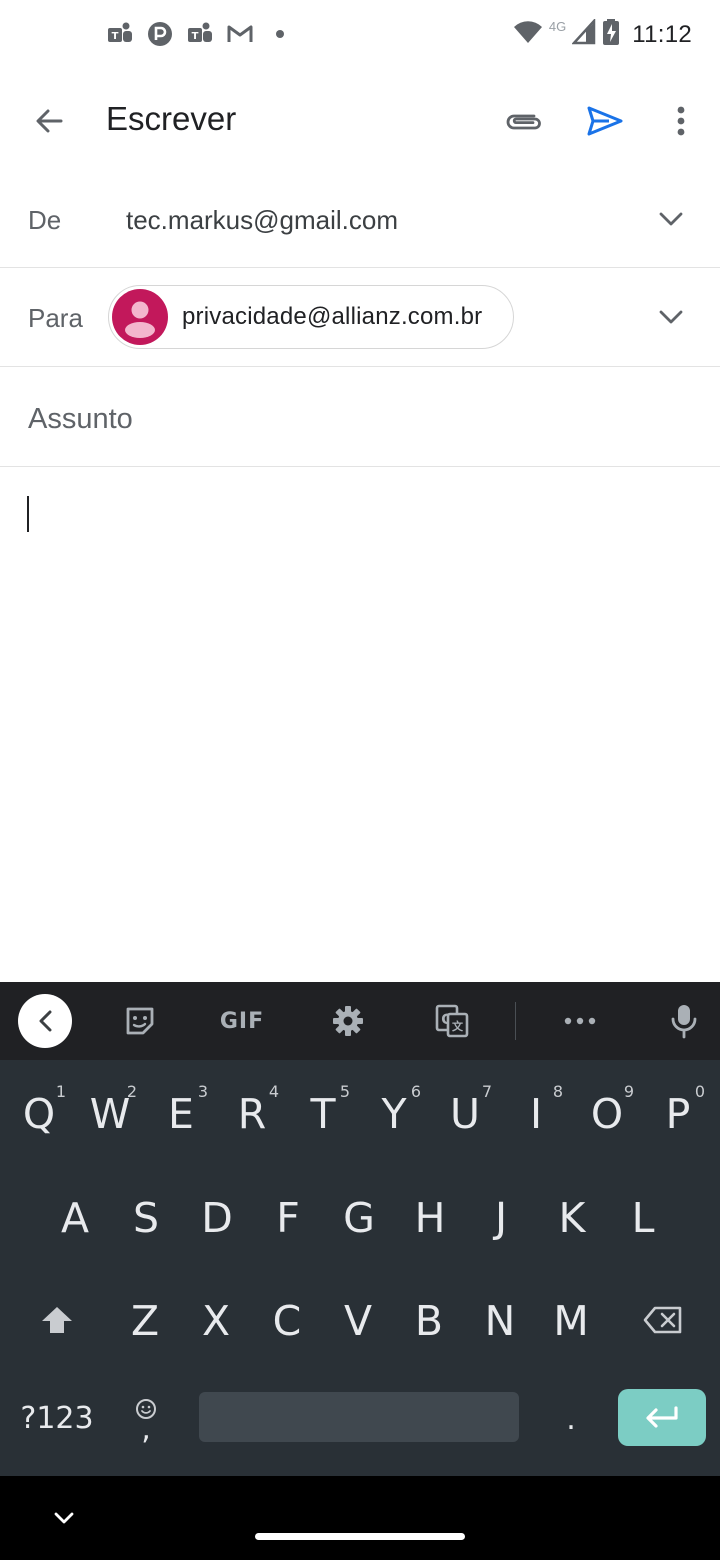 The height and width of the screenshot is (1560, 720). What do you see at coordinates (571, 1320) in the screenshot?
I see `key-m: M` at bounding box center [571, 1320].